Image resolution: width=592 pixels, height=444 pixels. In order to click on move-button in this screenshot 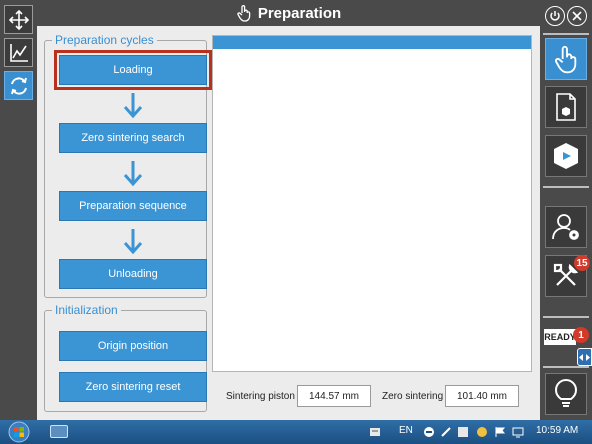, I will do `click(18, 19)`.